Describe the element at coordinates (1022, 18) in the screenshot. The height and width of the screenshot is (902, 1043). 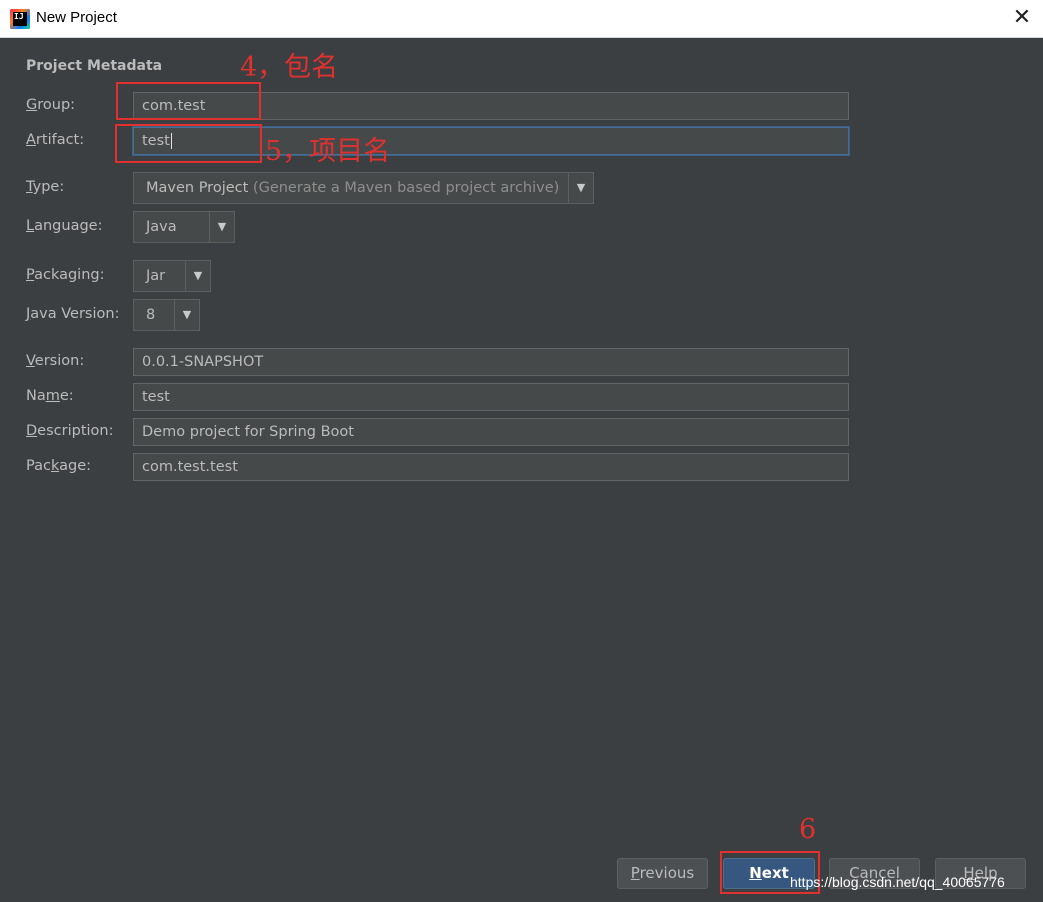
I see `close-icon: ✕` at that location.